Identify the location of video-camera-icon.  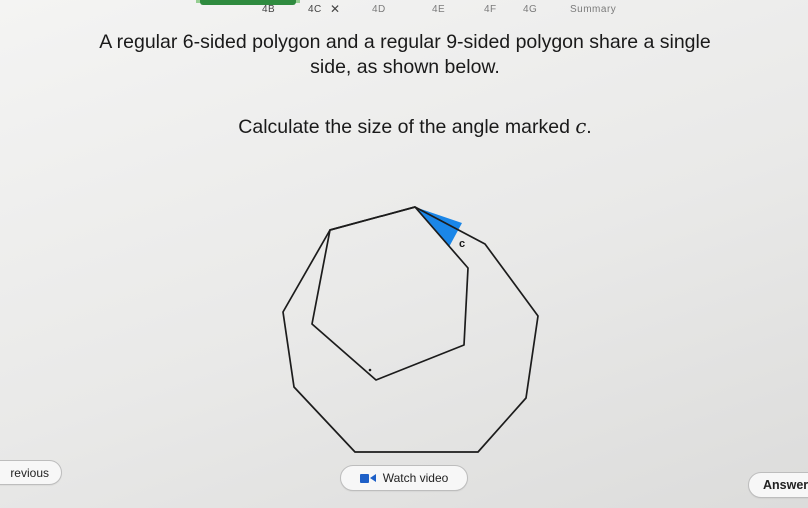
(367, 478).